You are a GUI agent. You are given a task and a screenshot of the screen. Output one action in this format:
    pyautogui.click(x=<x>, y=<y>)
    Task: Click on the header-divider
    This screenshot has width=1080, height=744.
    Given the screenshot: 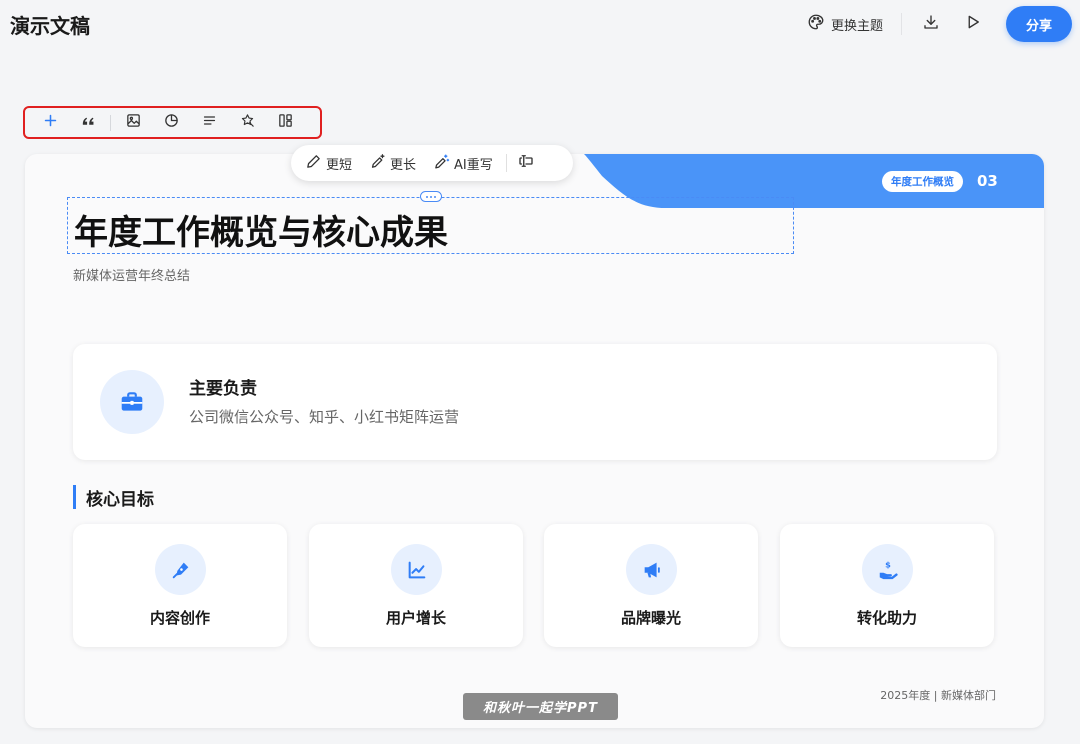 What is the action you would take?
    pyautogui.click(x=901, y=24)
    